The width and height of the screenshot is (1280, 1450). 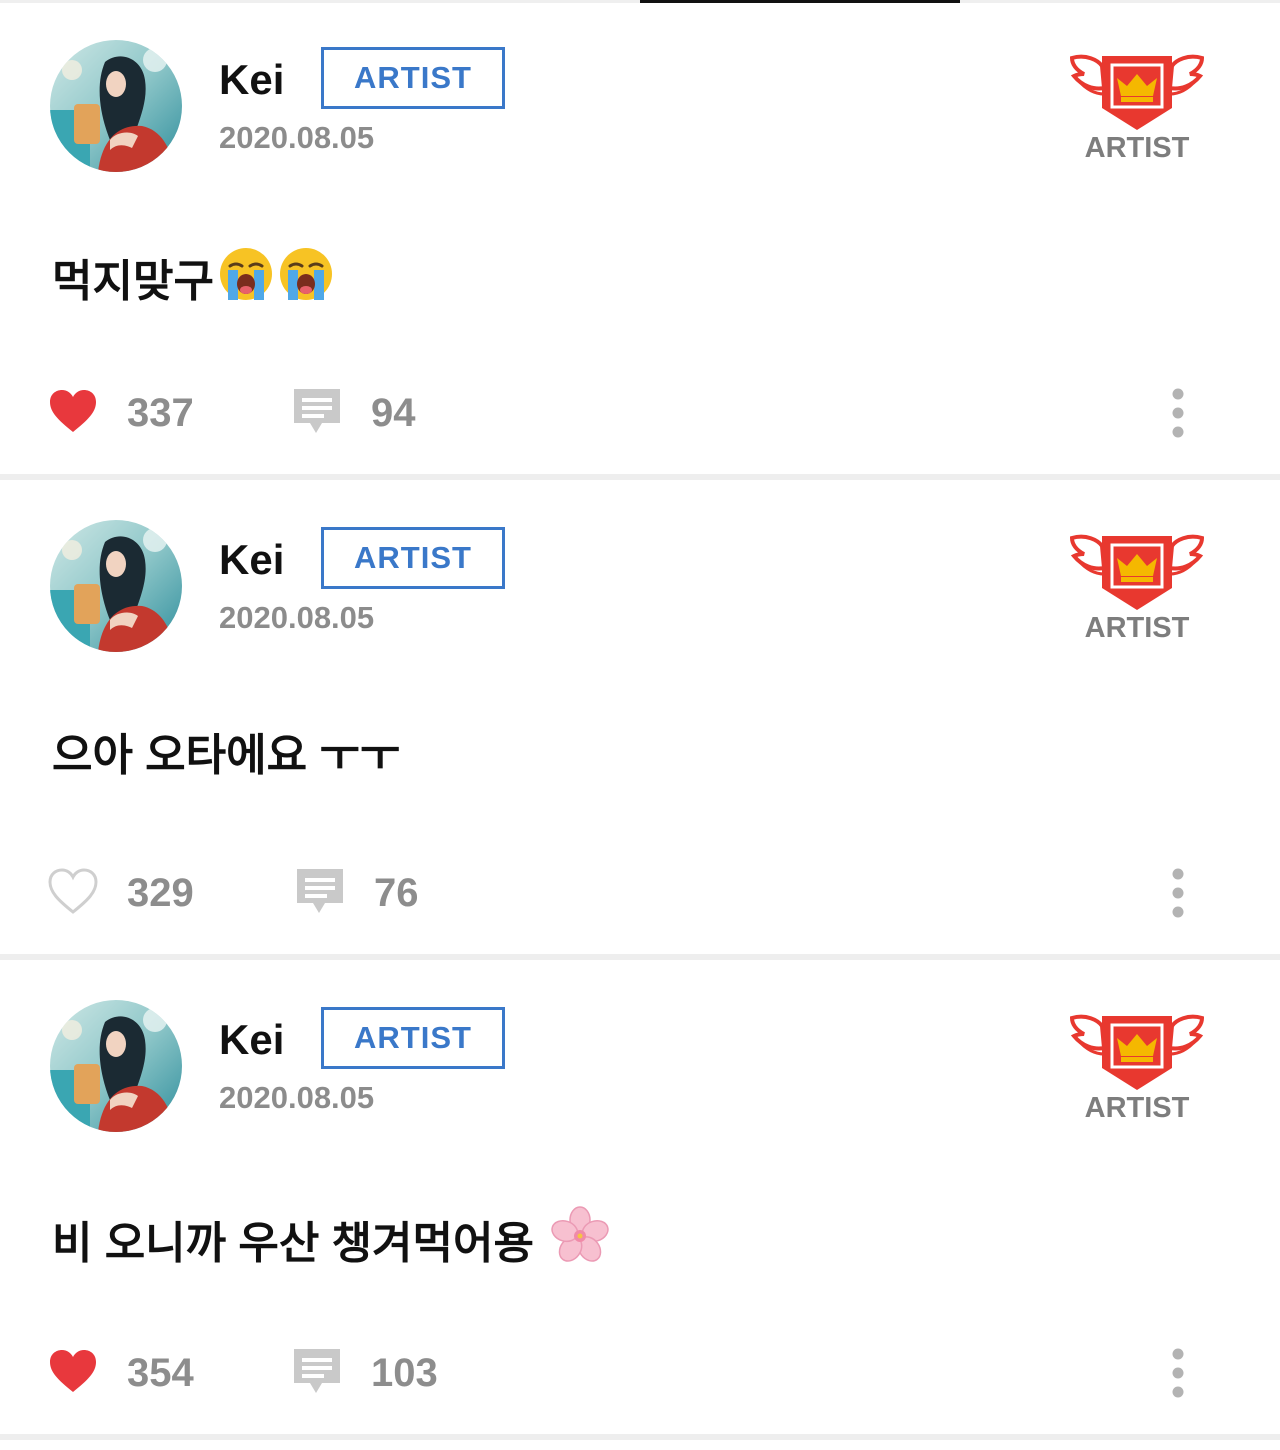 I want to click on like-count: 329, so click(x=160, y=893).